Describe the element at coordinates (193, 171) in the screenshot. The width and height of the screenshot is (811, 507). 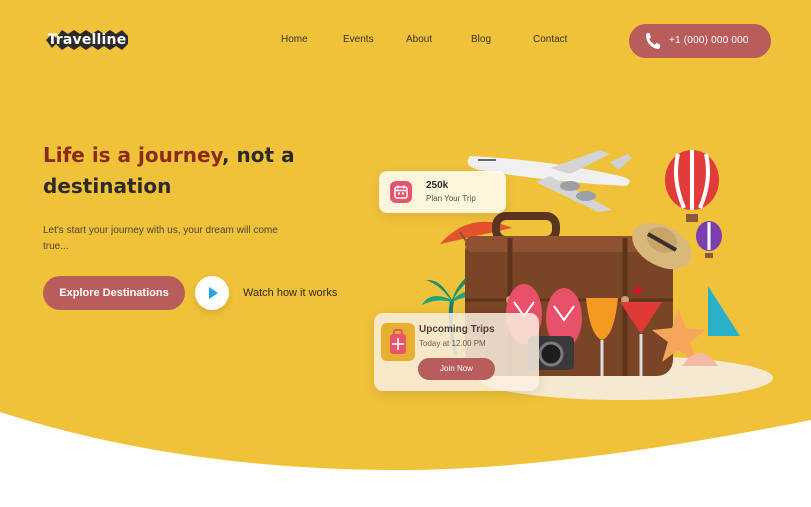
I see `hero-headline: Life is a journey, not a destination` at that location.